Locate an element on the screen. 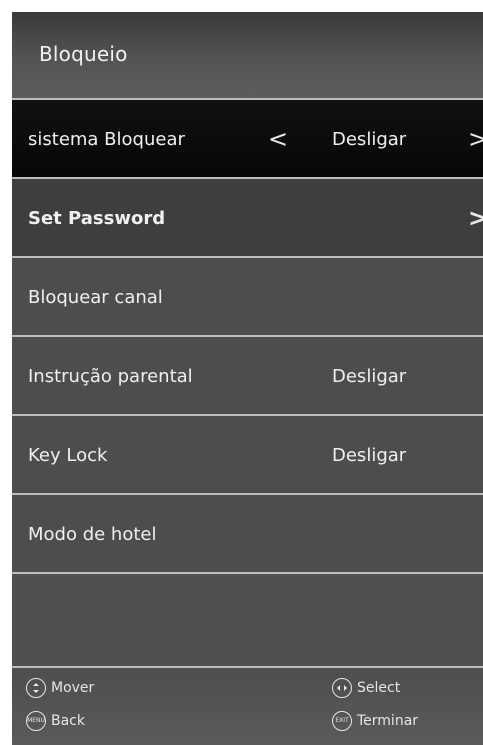  hint-terminar: EXIT Terminar is located at coordinates (375, 721).